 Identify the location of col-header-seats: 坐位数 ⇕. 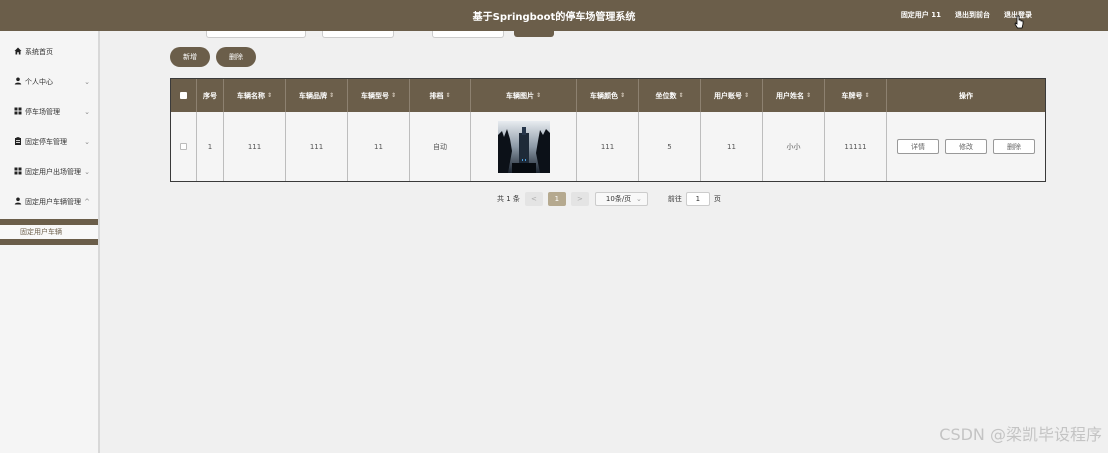
(670, 95).